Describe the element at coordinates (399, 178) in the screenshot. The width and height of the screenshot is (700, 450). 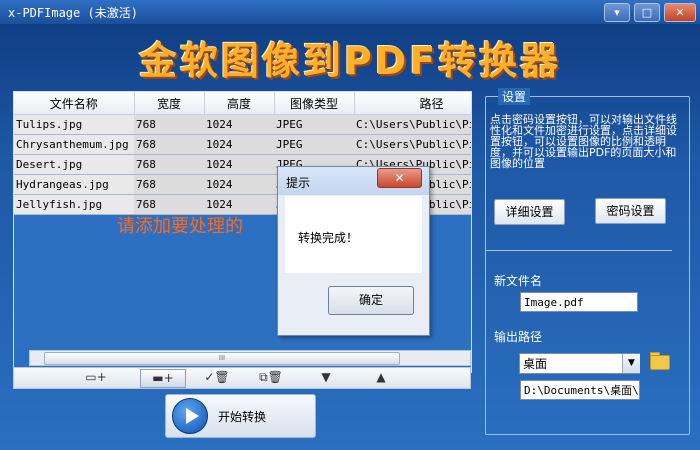
I see `dialog-close-button: ✕` at that location.